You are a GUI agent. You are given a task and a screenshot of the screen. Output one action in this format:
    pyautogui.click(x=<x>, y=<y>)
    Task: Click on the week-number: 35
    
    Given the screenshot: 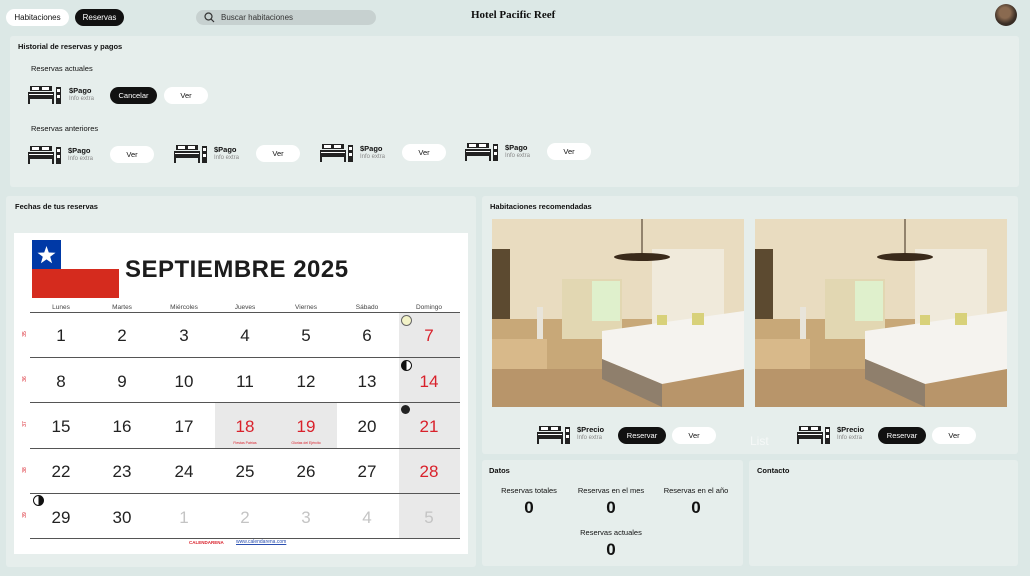 What is the action you would take?
    pyautogui.click(x=24, y=334)
    